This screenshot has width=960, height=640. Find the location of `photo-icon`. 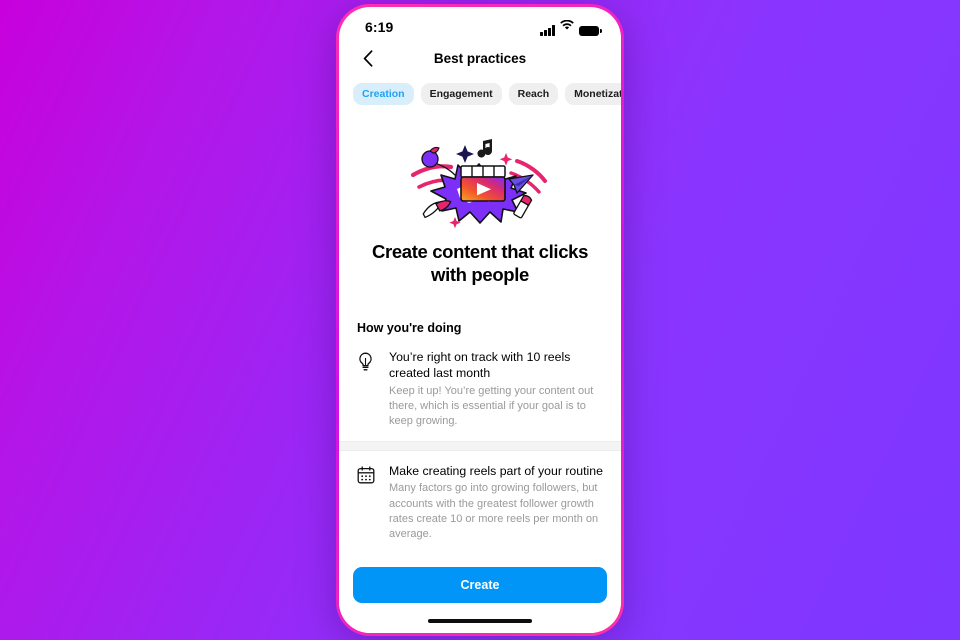

photo-icon is located at coordinates (367, 556).